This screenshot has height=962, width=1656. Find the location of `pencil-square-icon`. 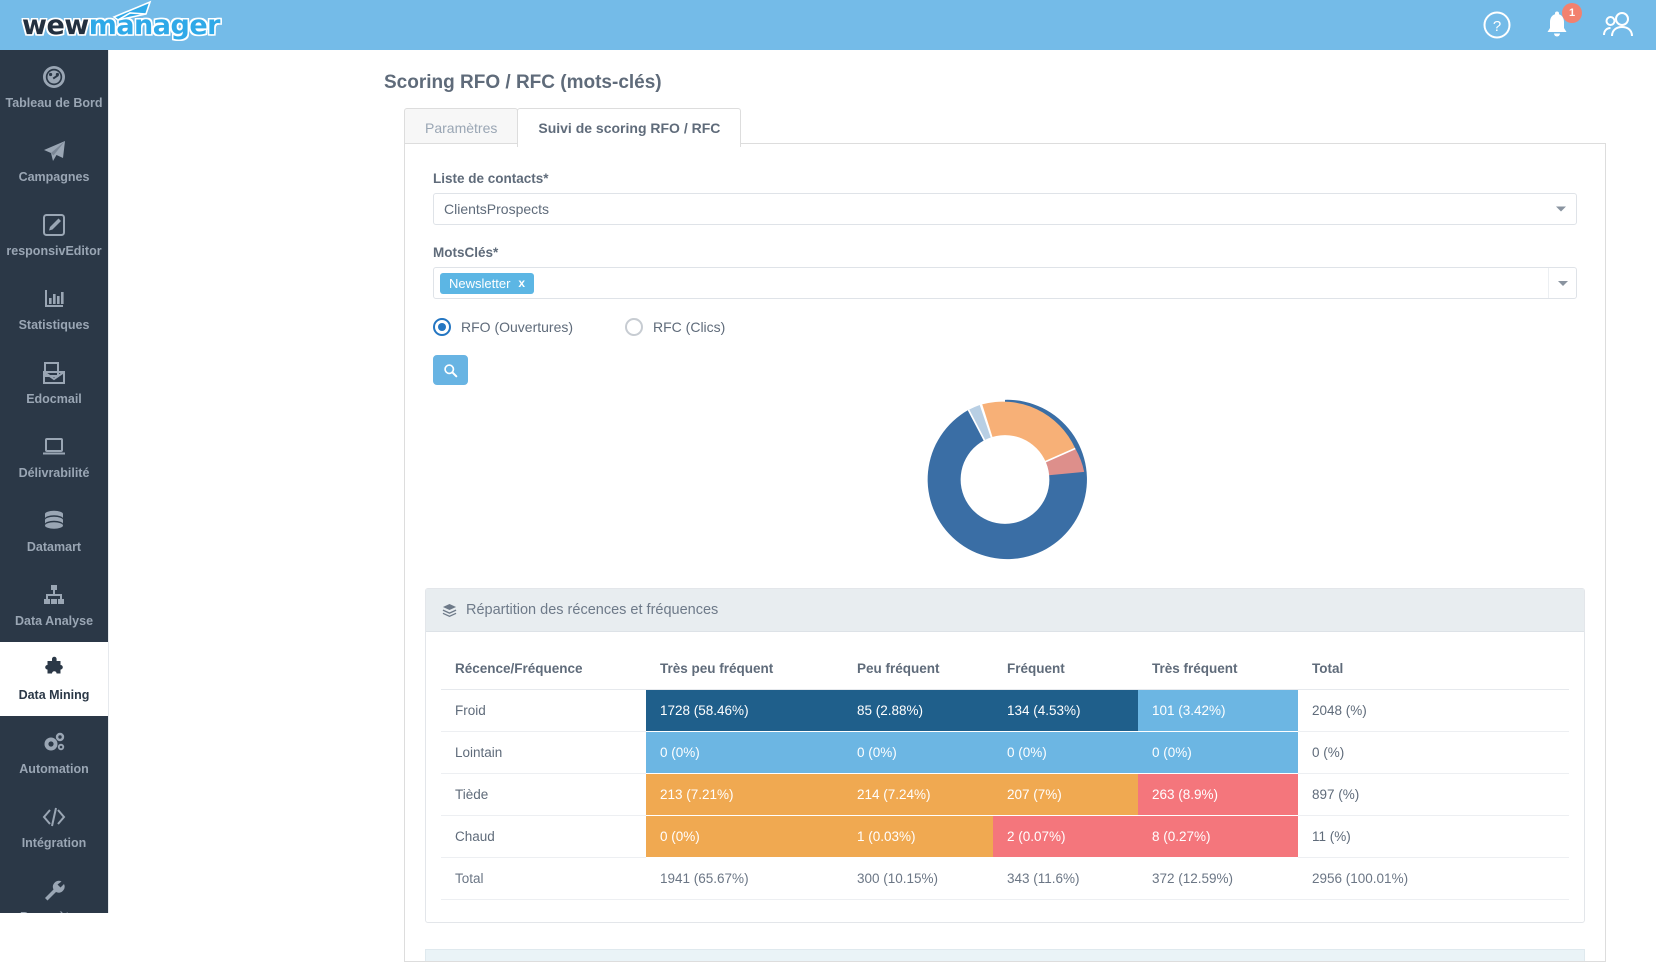

pencil-square-icon is located at coordinates (54, 225).